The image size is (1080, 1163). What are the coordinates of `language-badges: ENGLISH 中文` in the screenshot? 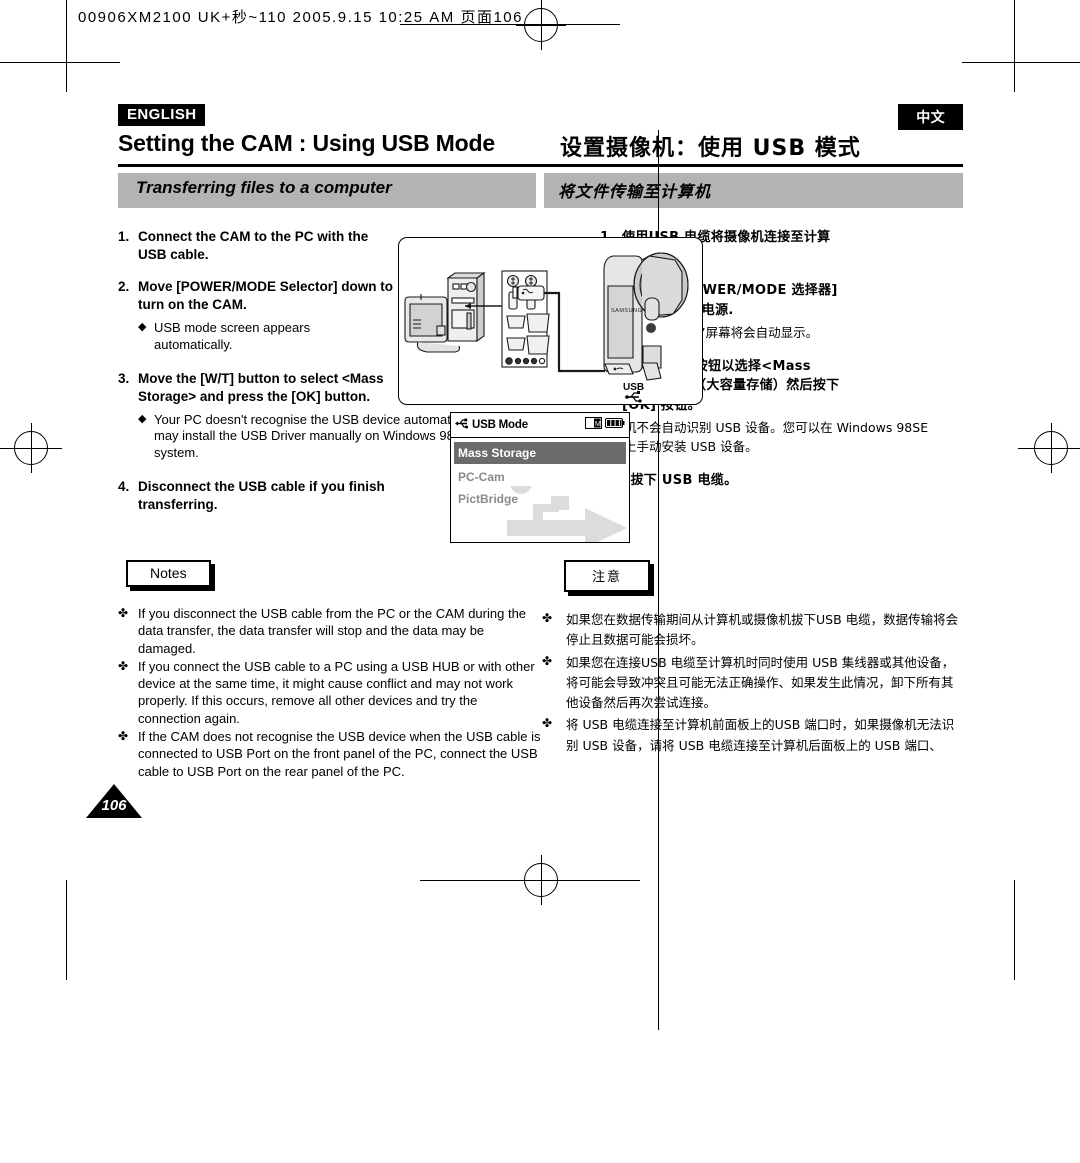 It's located at (540, 117).